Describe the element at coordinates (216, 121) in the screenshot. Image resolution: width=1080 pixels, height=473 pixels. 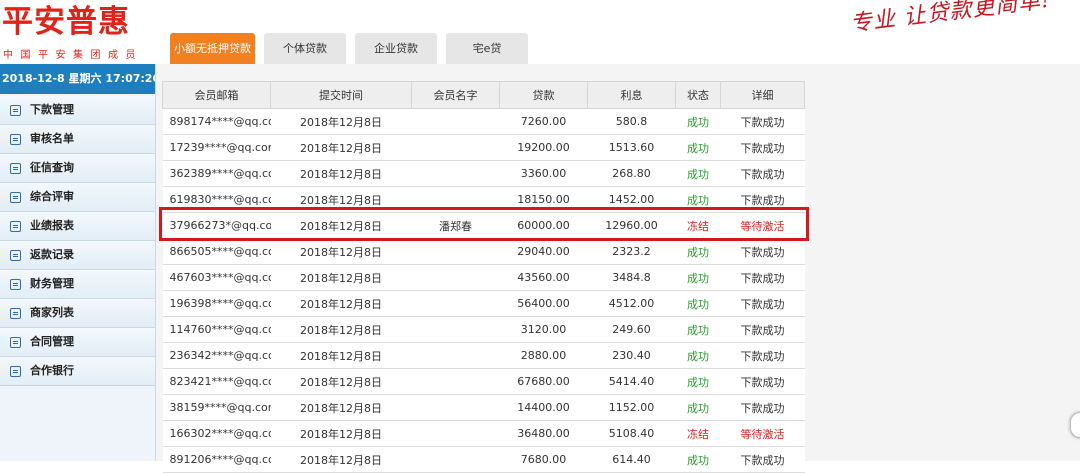
I see `cell-email: 898174****@qq.com` at that location.